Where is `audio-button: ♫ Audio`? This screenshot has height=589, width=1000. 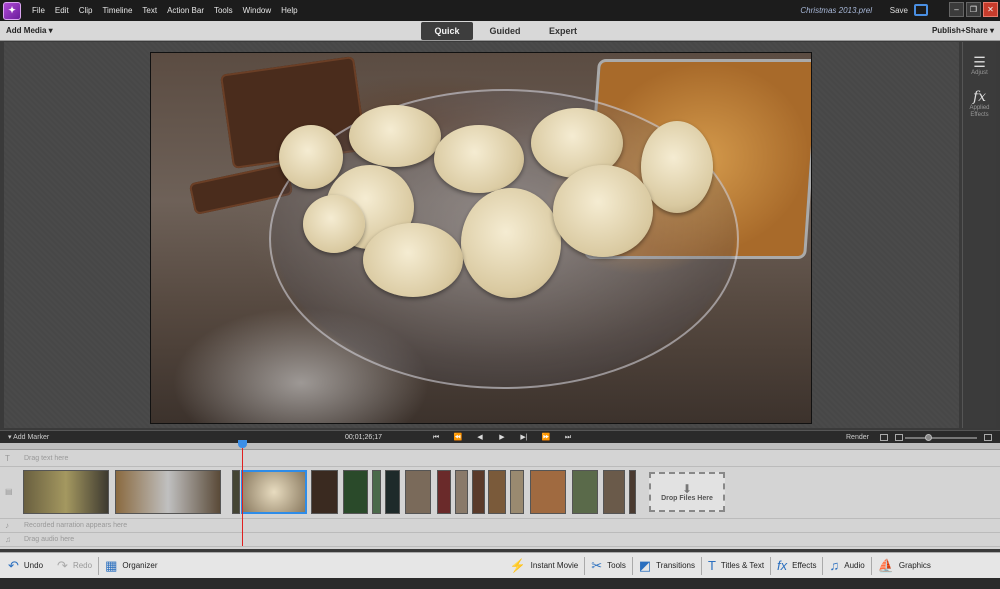 audio-button: ♫ Audio is located at coordinates (846, 566).